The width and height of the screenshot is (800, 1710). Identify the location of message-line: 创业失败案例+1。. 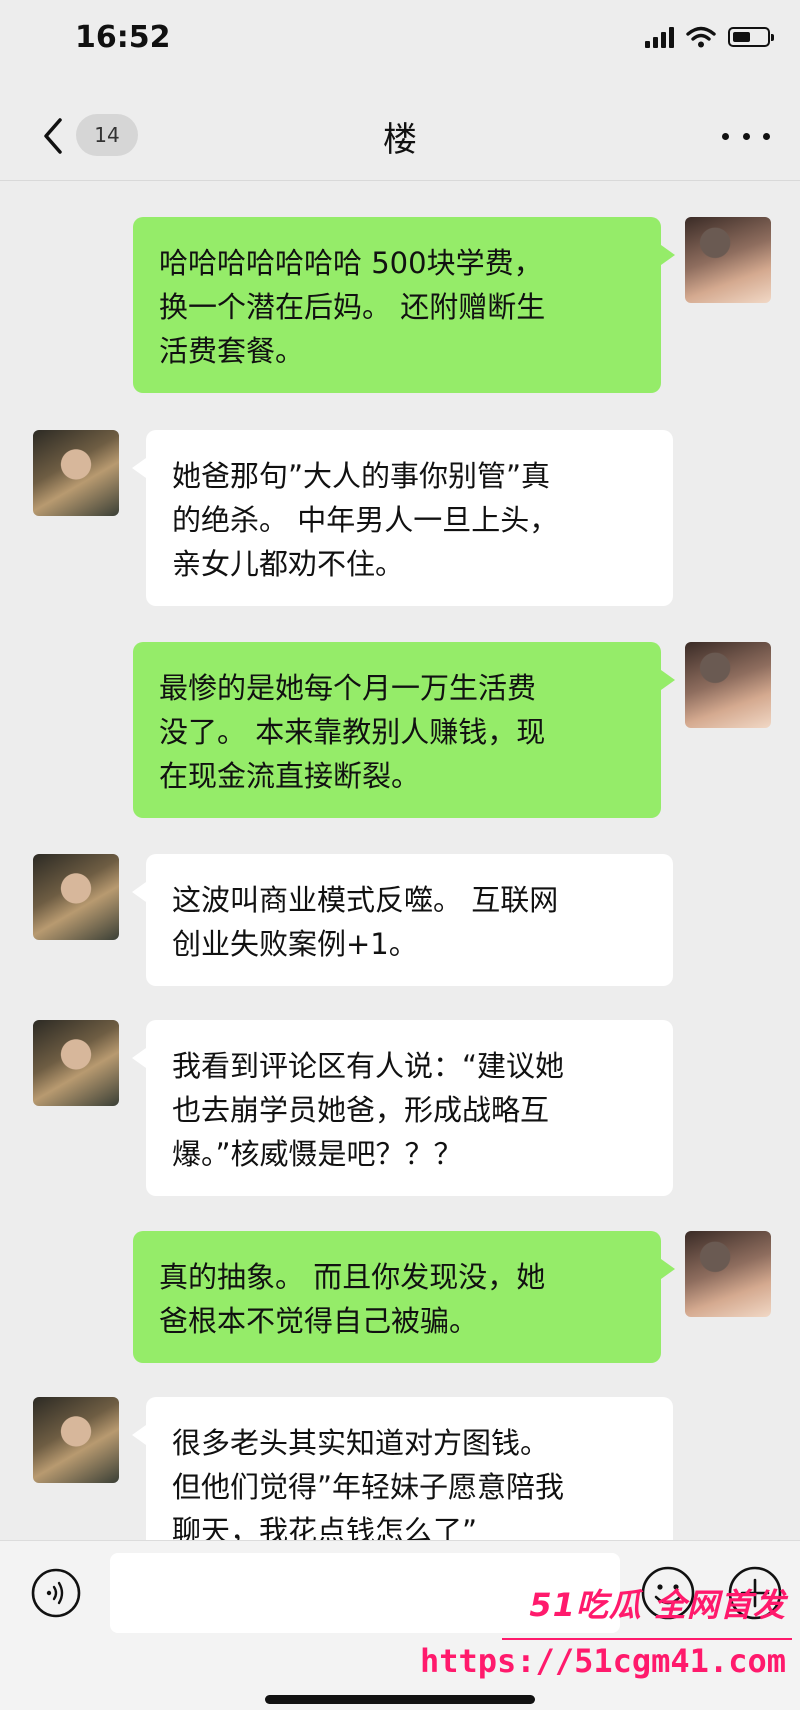
(295, 944).